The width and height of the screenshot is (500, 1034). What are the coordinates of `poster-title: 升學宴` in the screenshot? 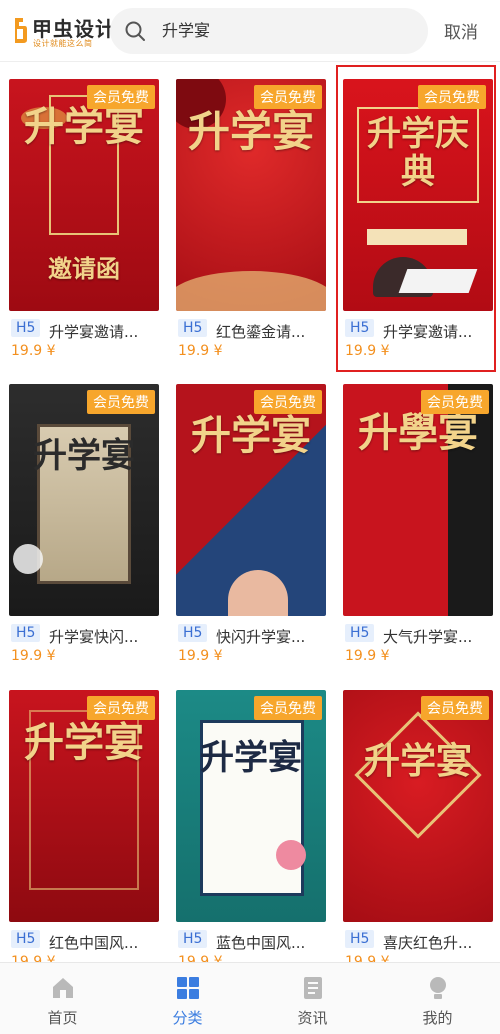 It's located at (418, 432).